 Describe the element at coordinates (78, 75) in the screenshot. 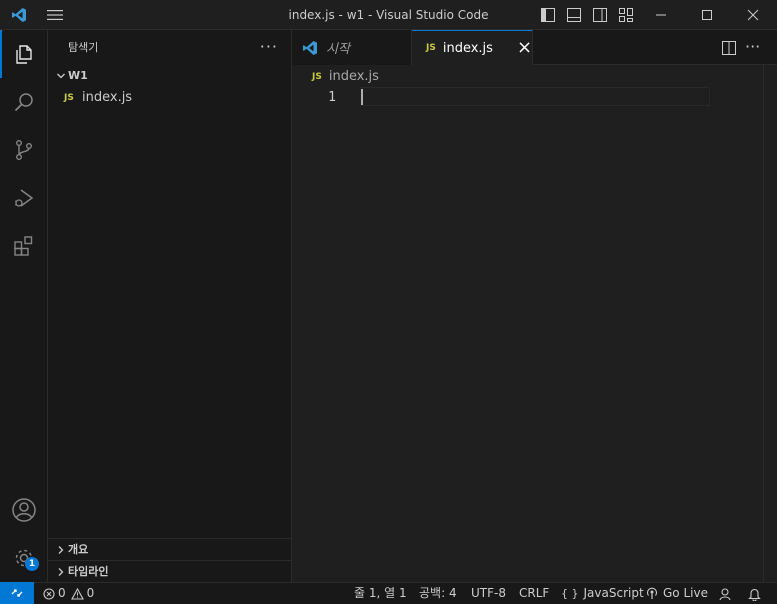

I see `folder-name: W1` at that location.